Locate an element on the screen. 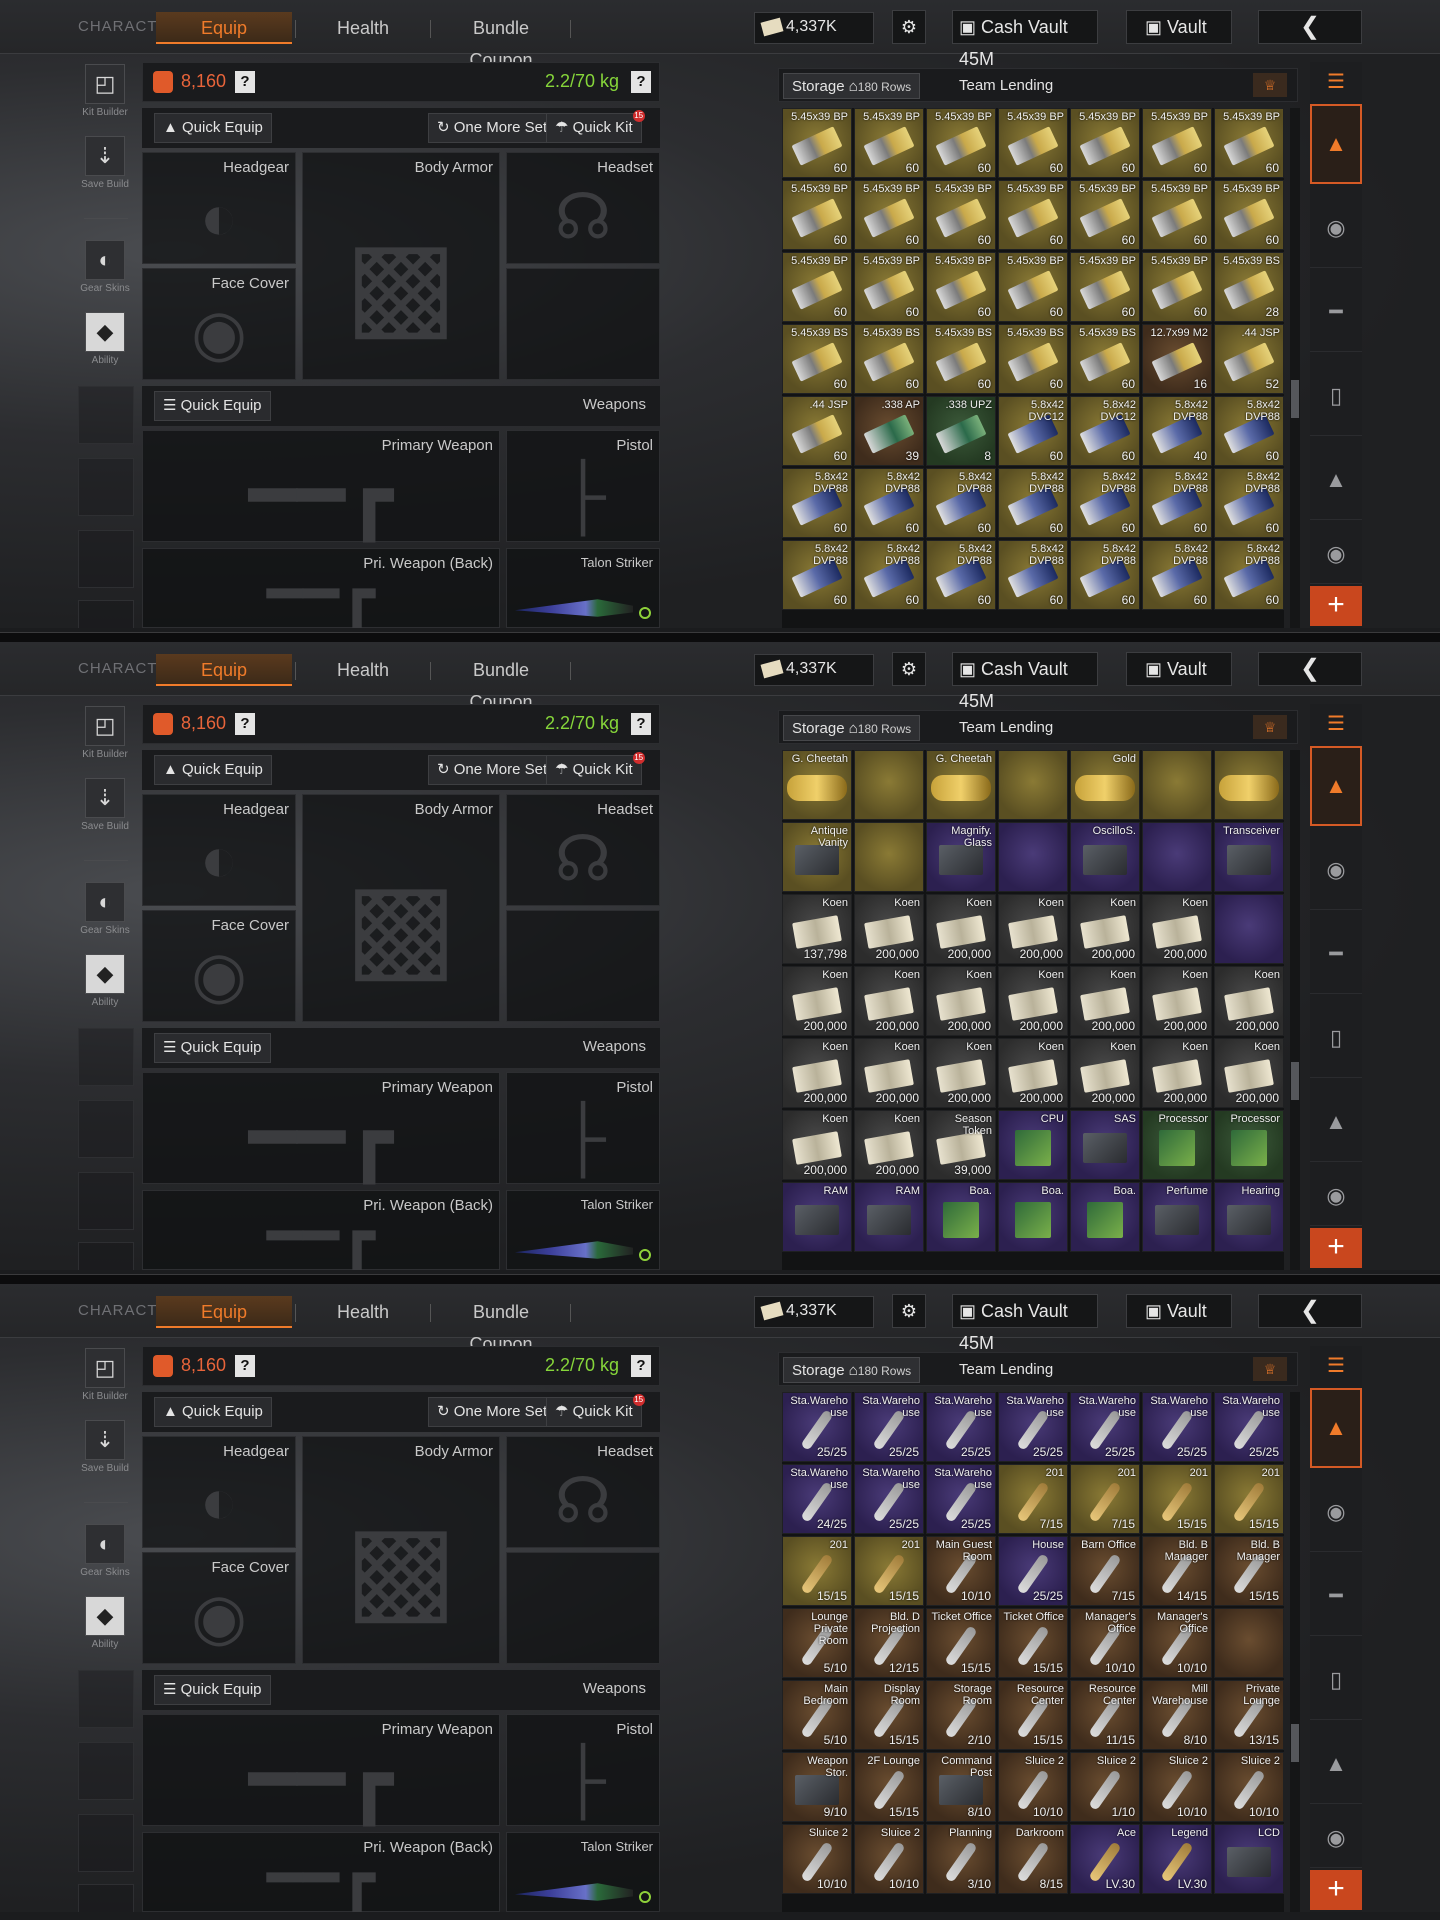 This screenshot has width=1440, height=1920. storage-item: Mill Warehouse 8/10 is located at coordinates (1177, 1715).